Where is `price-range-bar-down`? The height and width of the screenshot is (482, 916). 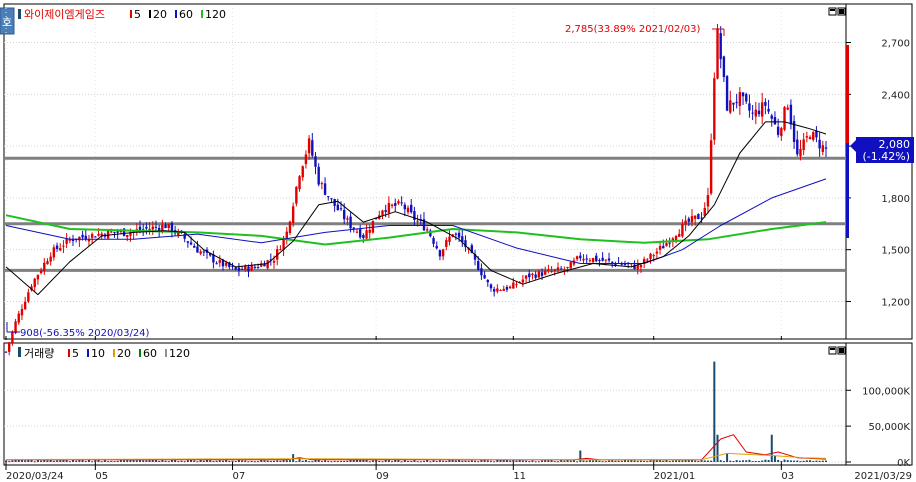
price-range-bar-down is located at coordinates (847, 190).